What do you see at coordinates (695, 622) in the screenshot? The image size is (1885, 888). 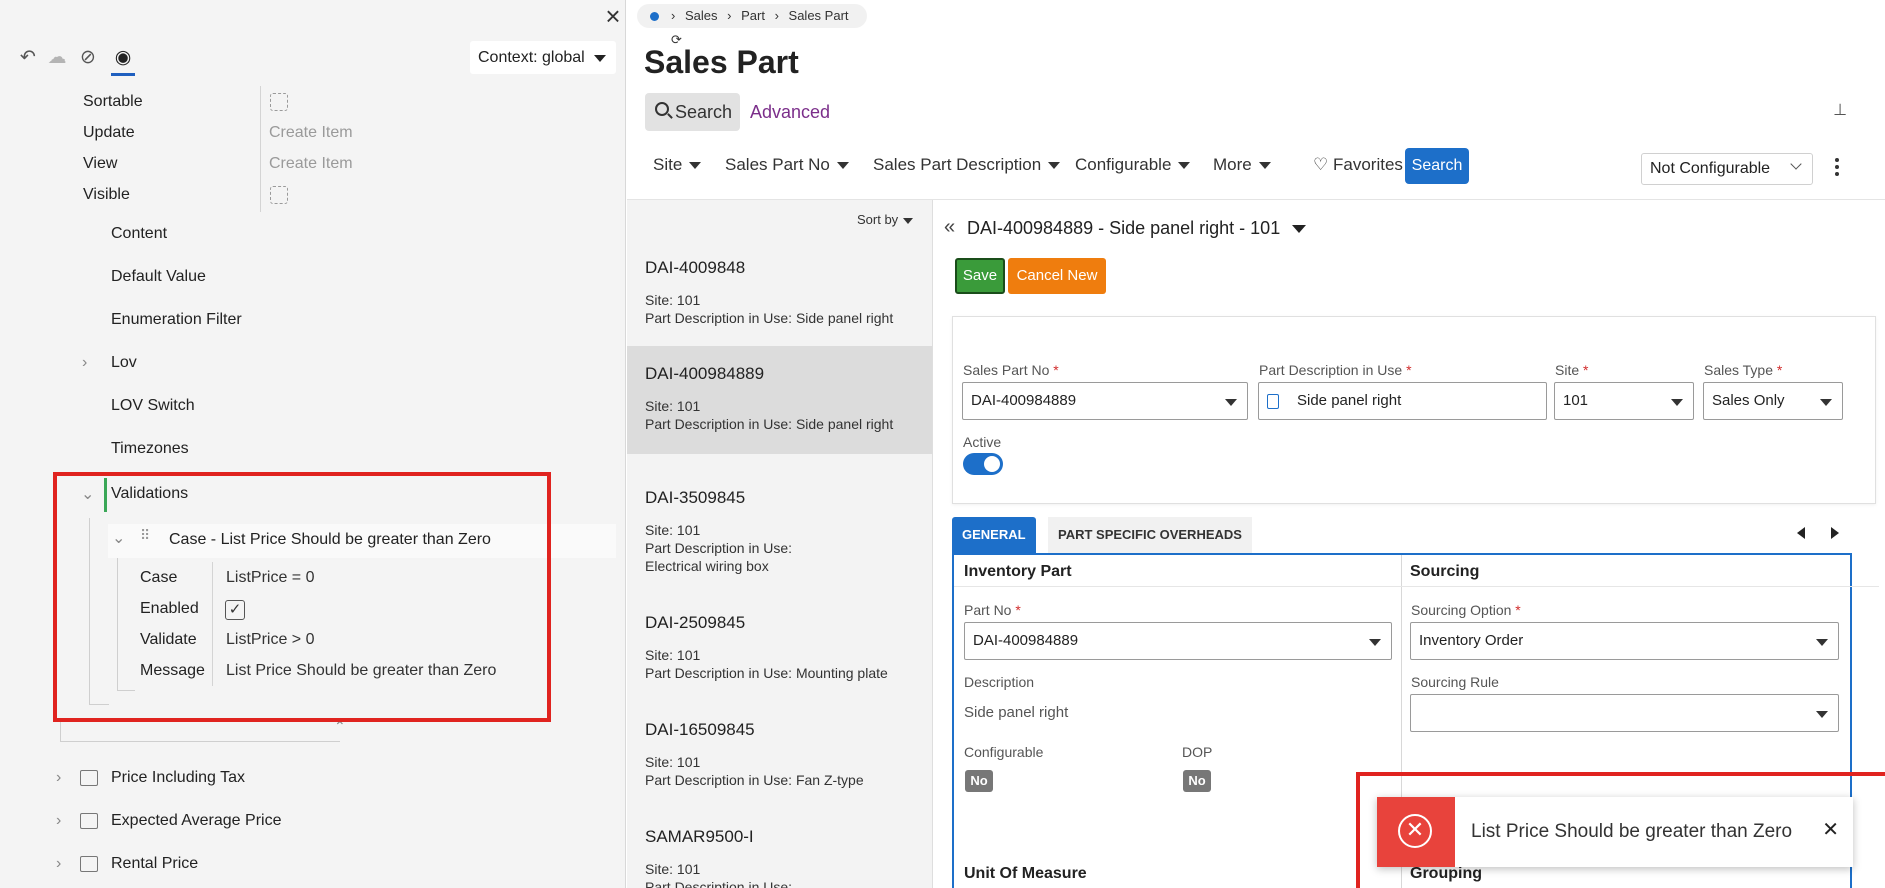 I see `list-item-id: DAI-2509845` at bounding box center [695, 622].